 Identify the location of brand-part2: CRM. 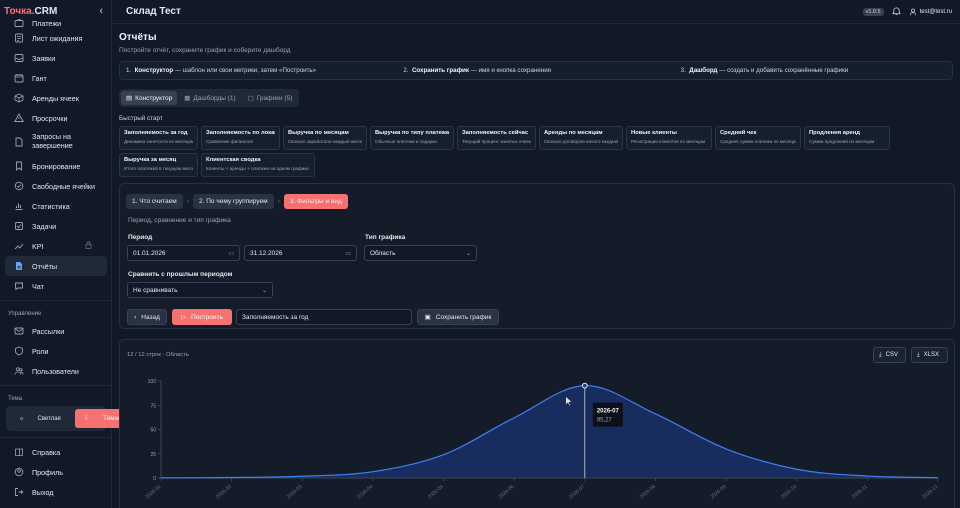
(46, 11).